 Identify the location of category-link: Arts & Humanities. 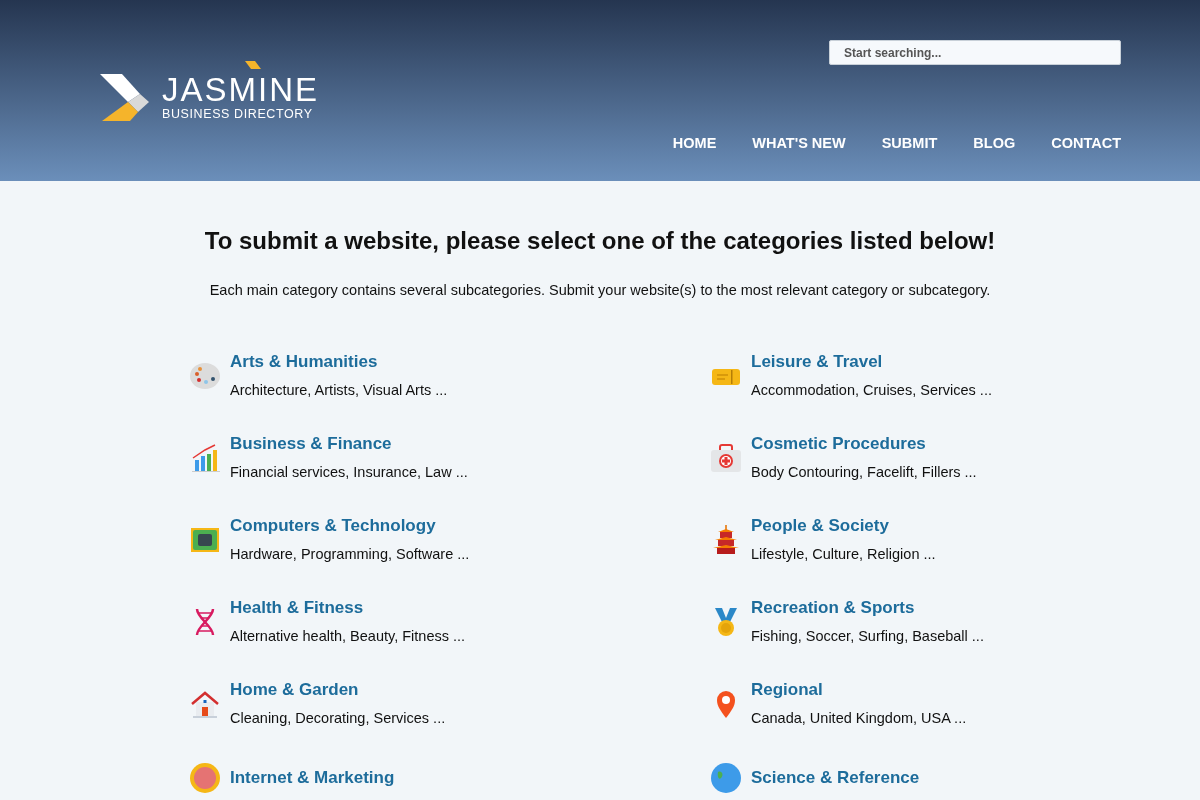
(339, 362).